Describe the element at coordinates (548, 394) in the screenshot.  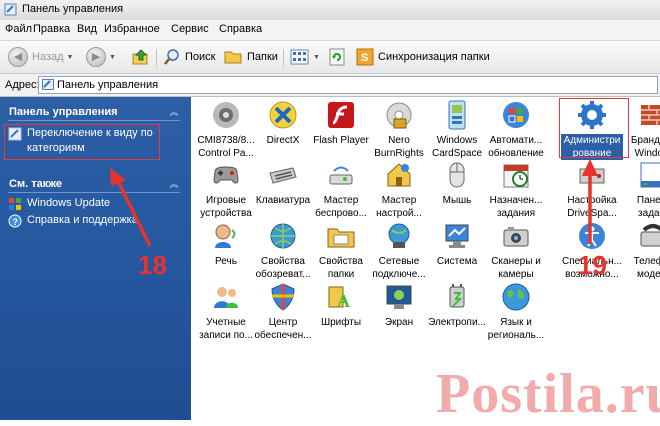
I see `watermark: Postila.ru` at that location.